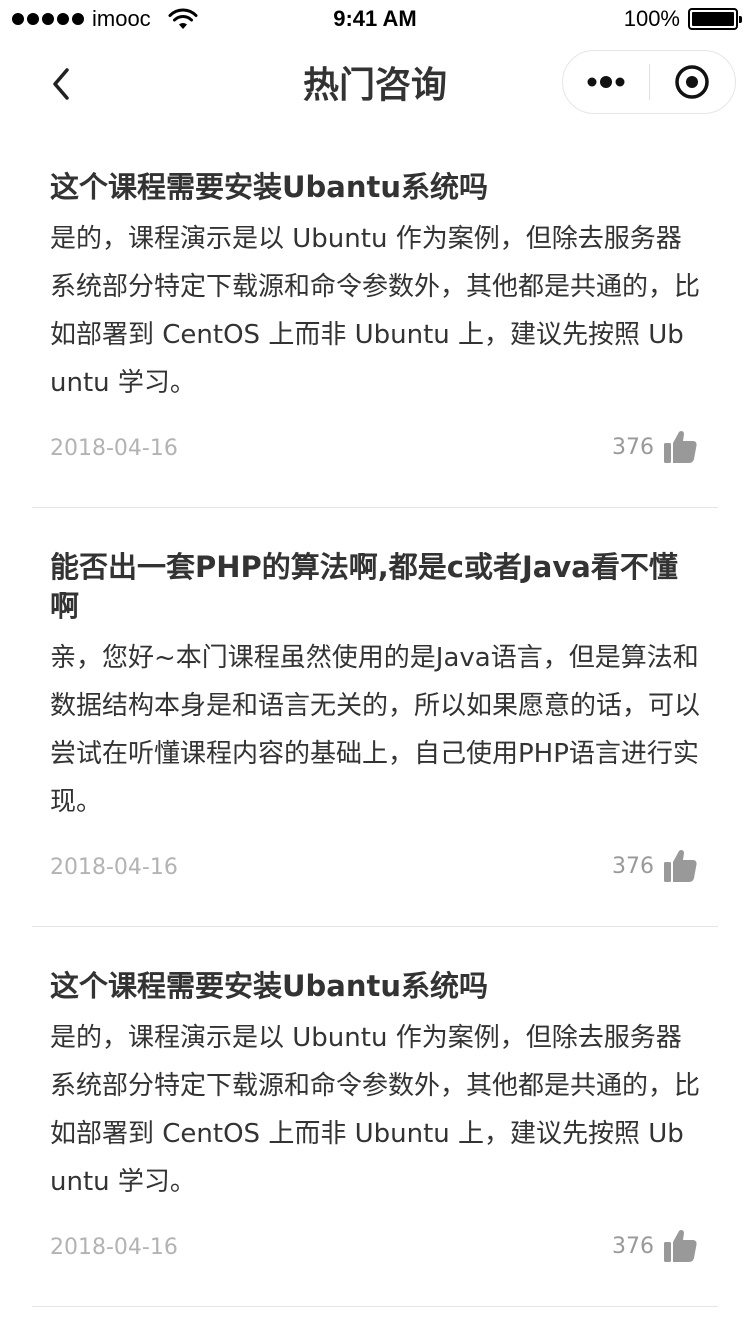 This screenshot has width=750, height=1334. I want to click on mini-program-capsule, so click(649, 82).